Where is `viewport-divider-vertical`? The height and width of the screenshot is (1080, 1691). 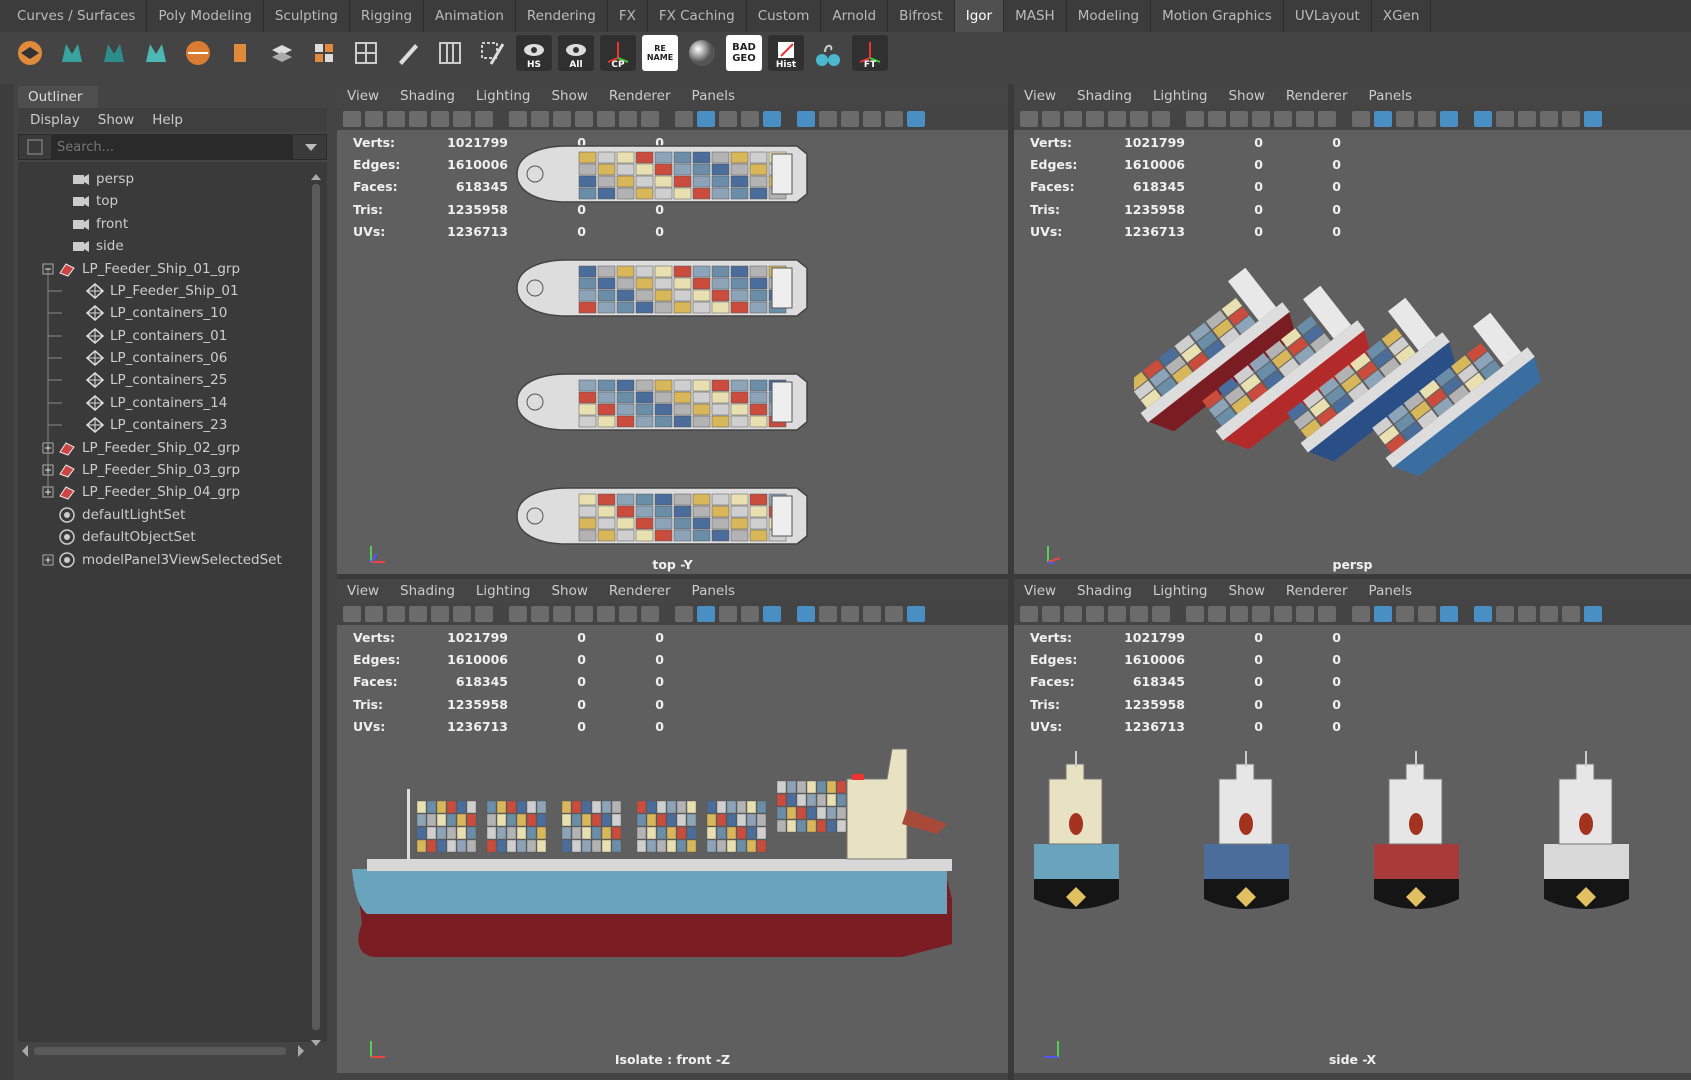
viewport-divider-vertical is located at coordinates (1011, 582).